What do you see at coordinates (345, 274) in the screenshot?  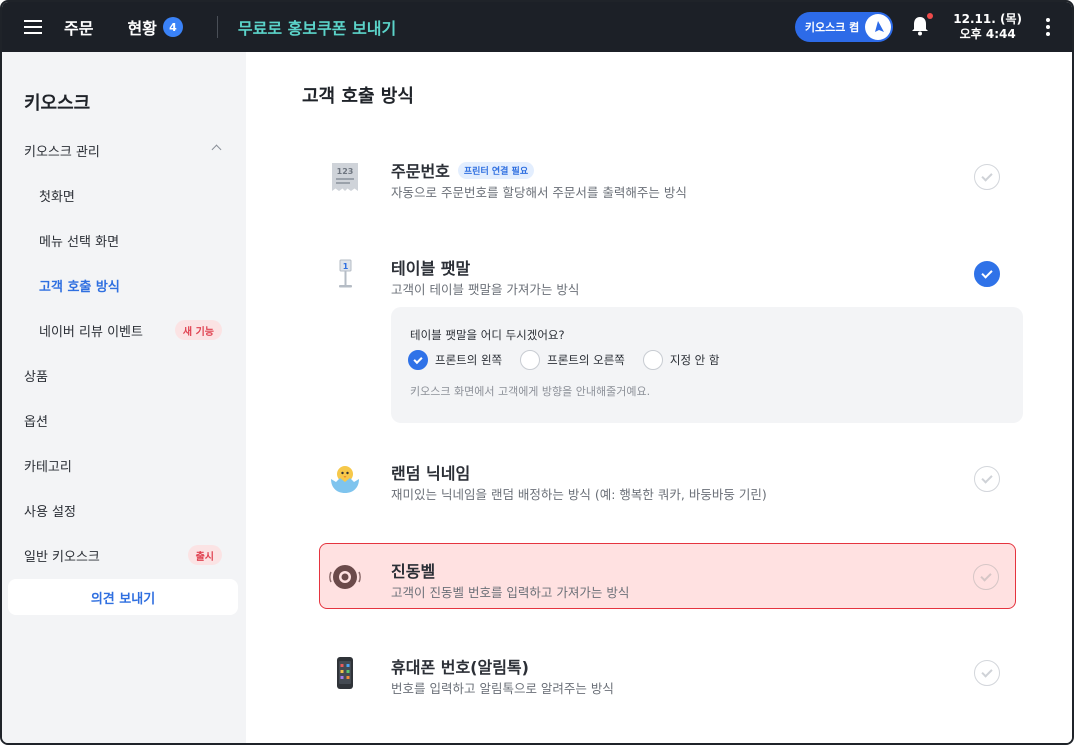 I see `table-sign-icon: 1` at bounding box center [345, 274].